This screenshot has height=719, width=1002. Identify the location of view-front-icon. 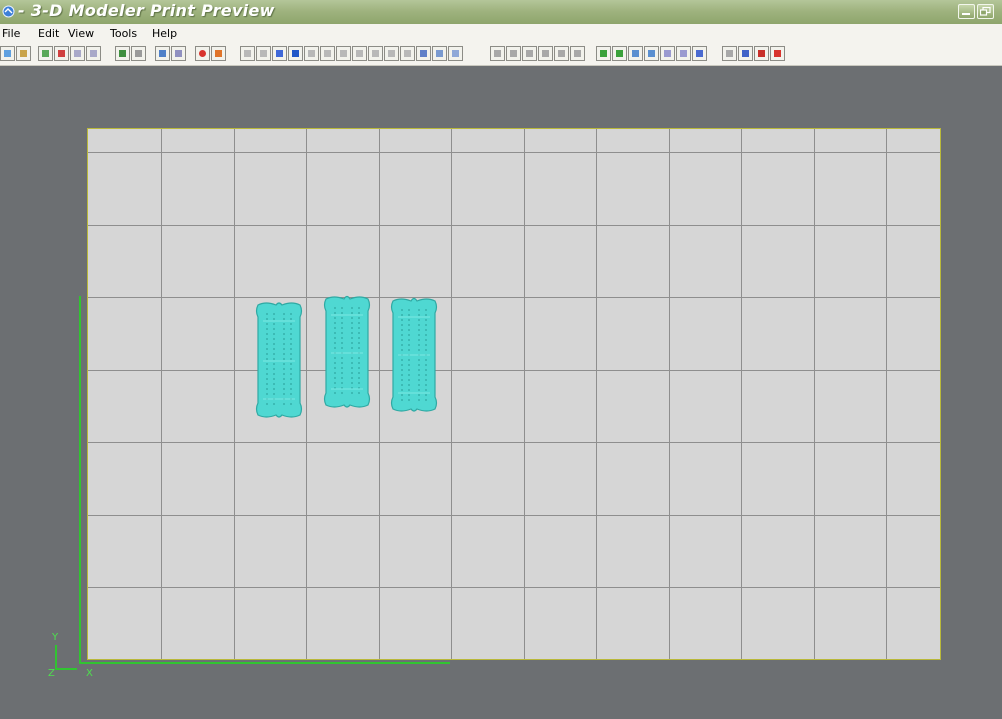
(247, 53).